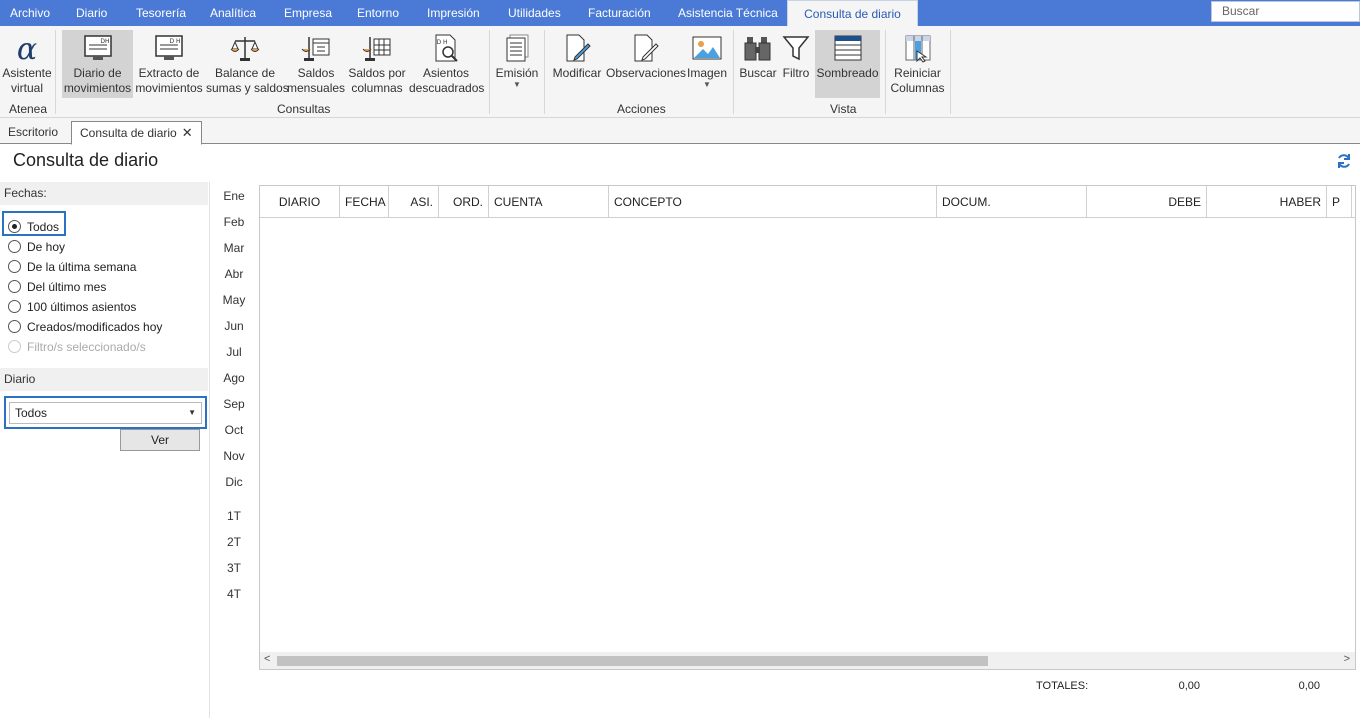 The width and height of the screenshot is (1360, 718). What do you see at coordinates (847, 64) in the screenshot?
I see `sombreado-button: Sombreado` at bounding box center [847, 64].